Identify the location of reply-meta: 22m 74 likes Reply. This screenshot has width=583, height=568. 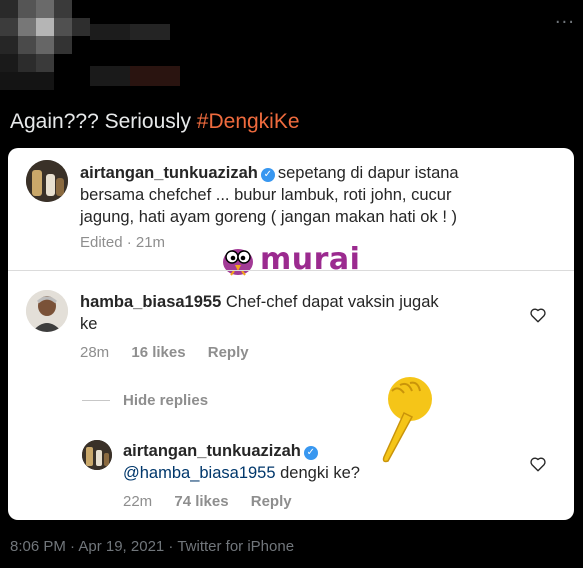
(216, 501).